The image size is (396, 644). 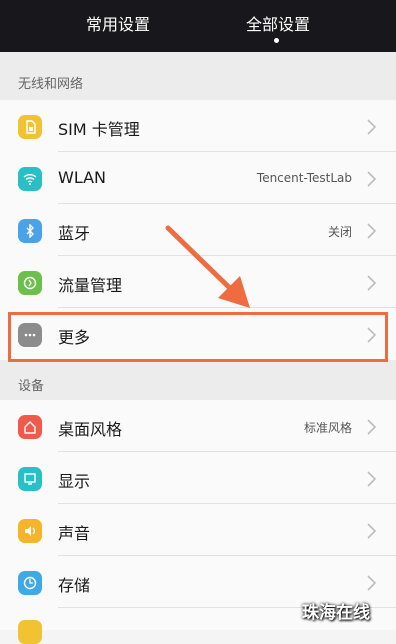 What do you see at coordinates (207, 266) in the screenshot?
I see `annotation-arrow-icon` at bounding box center [207, 266].